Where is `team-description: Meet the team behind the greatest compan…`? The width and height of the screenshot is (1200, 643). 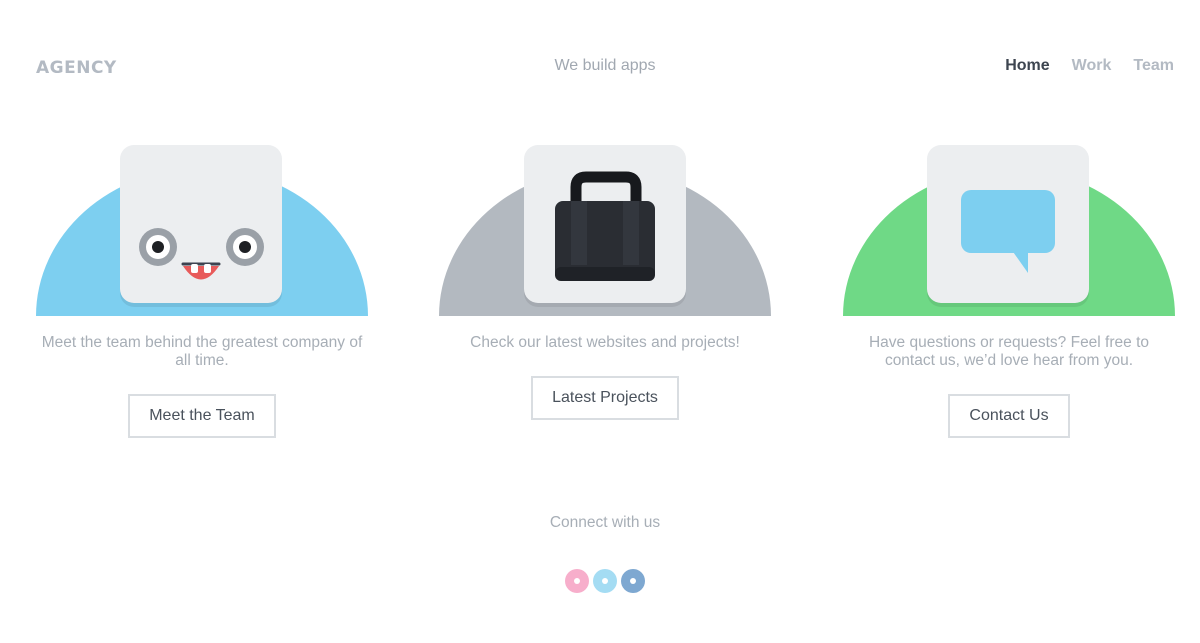
team-description: Meet the team behind the greatest compan… is located at coordinates (202, 351).